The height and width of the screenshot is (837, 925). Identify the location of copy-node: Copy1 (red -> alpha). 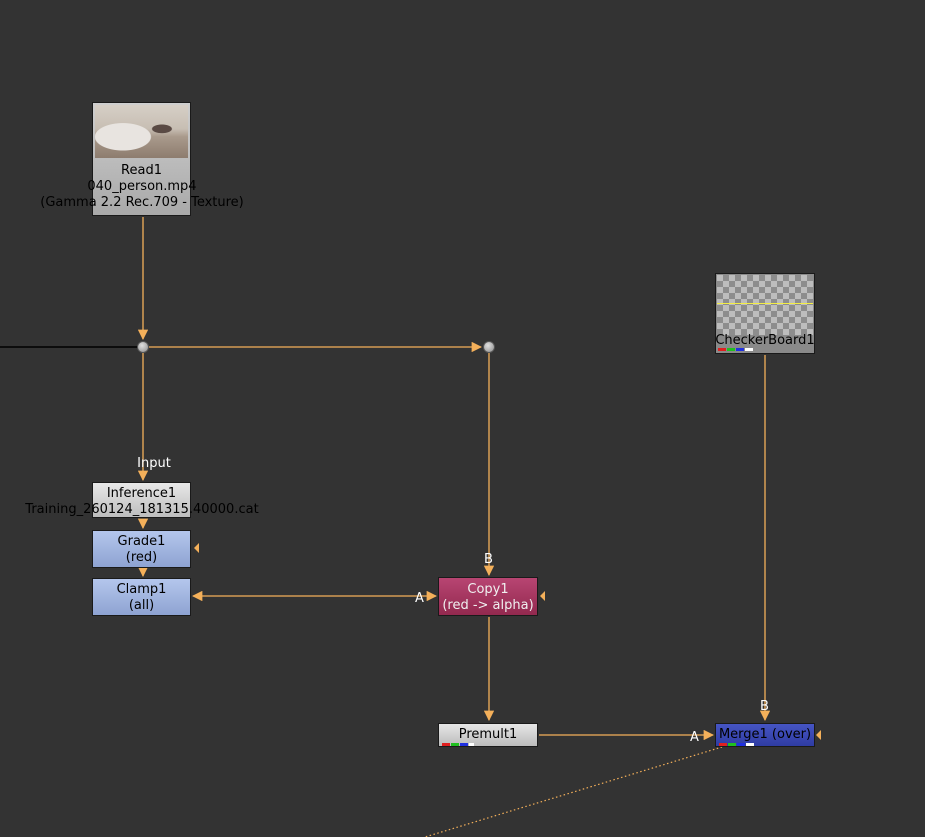
(488, 596).